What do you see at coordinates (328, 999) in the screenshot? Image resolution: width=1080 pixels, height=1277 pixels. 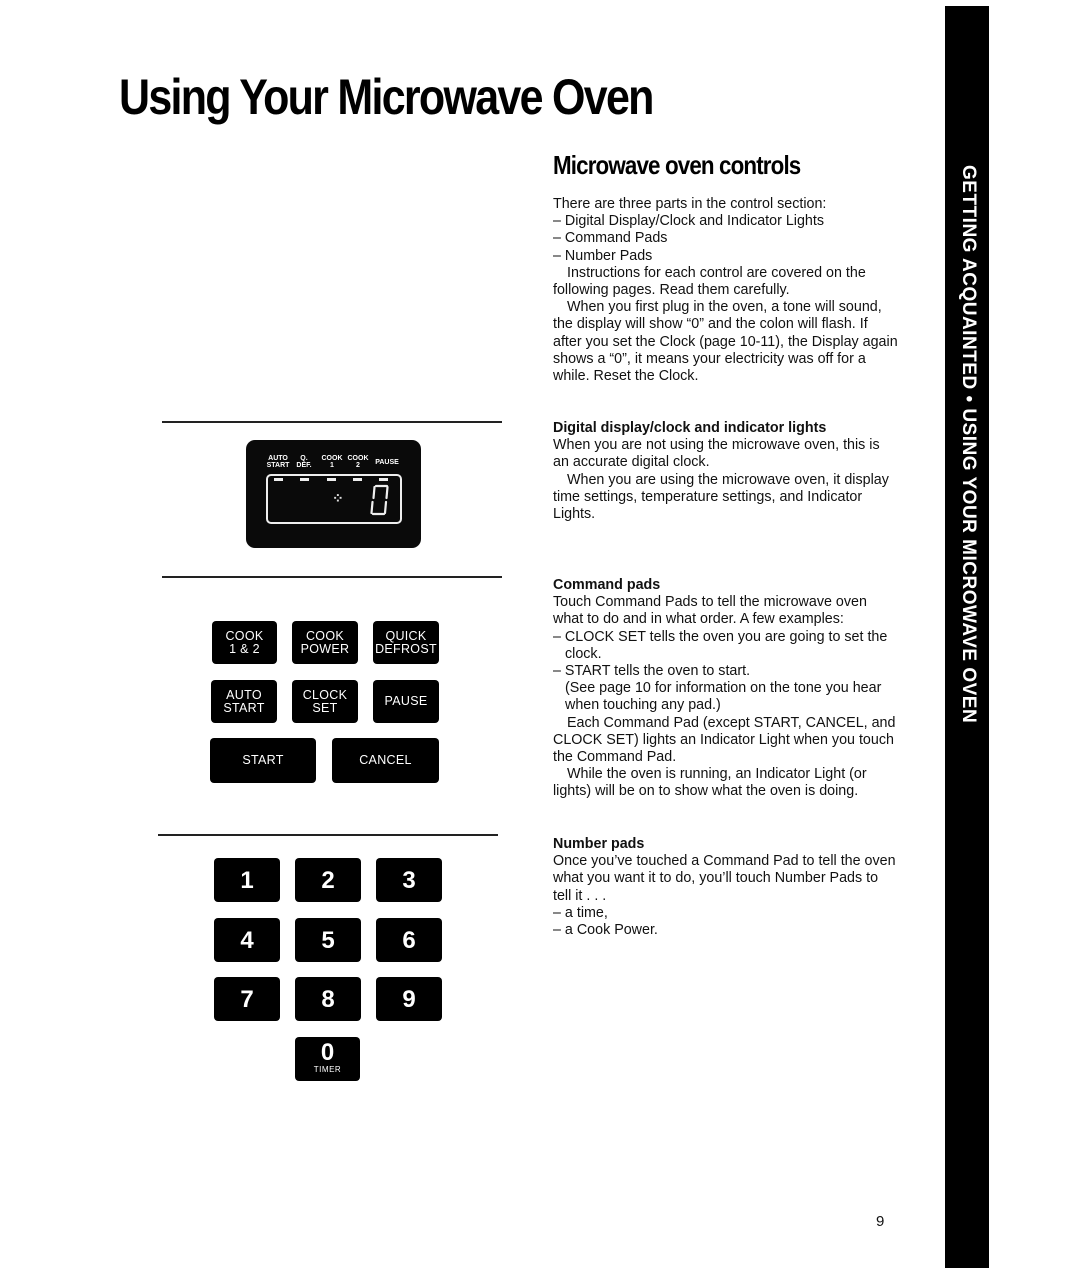 I see `number-pad-8: 8` at bounding box center [328, 999].